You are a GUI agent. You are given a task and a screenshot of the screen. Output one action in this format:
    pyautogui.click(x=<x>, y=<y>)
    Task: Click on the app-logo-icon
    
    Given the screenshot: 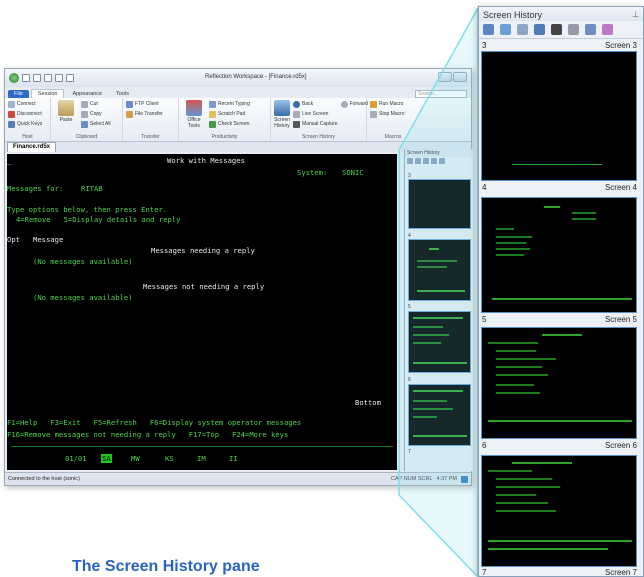 What is the action you would take?
    pyautogui.click(x=14, y=78)
    